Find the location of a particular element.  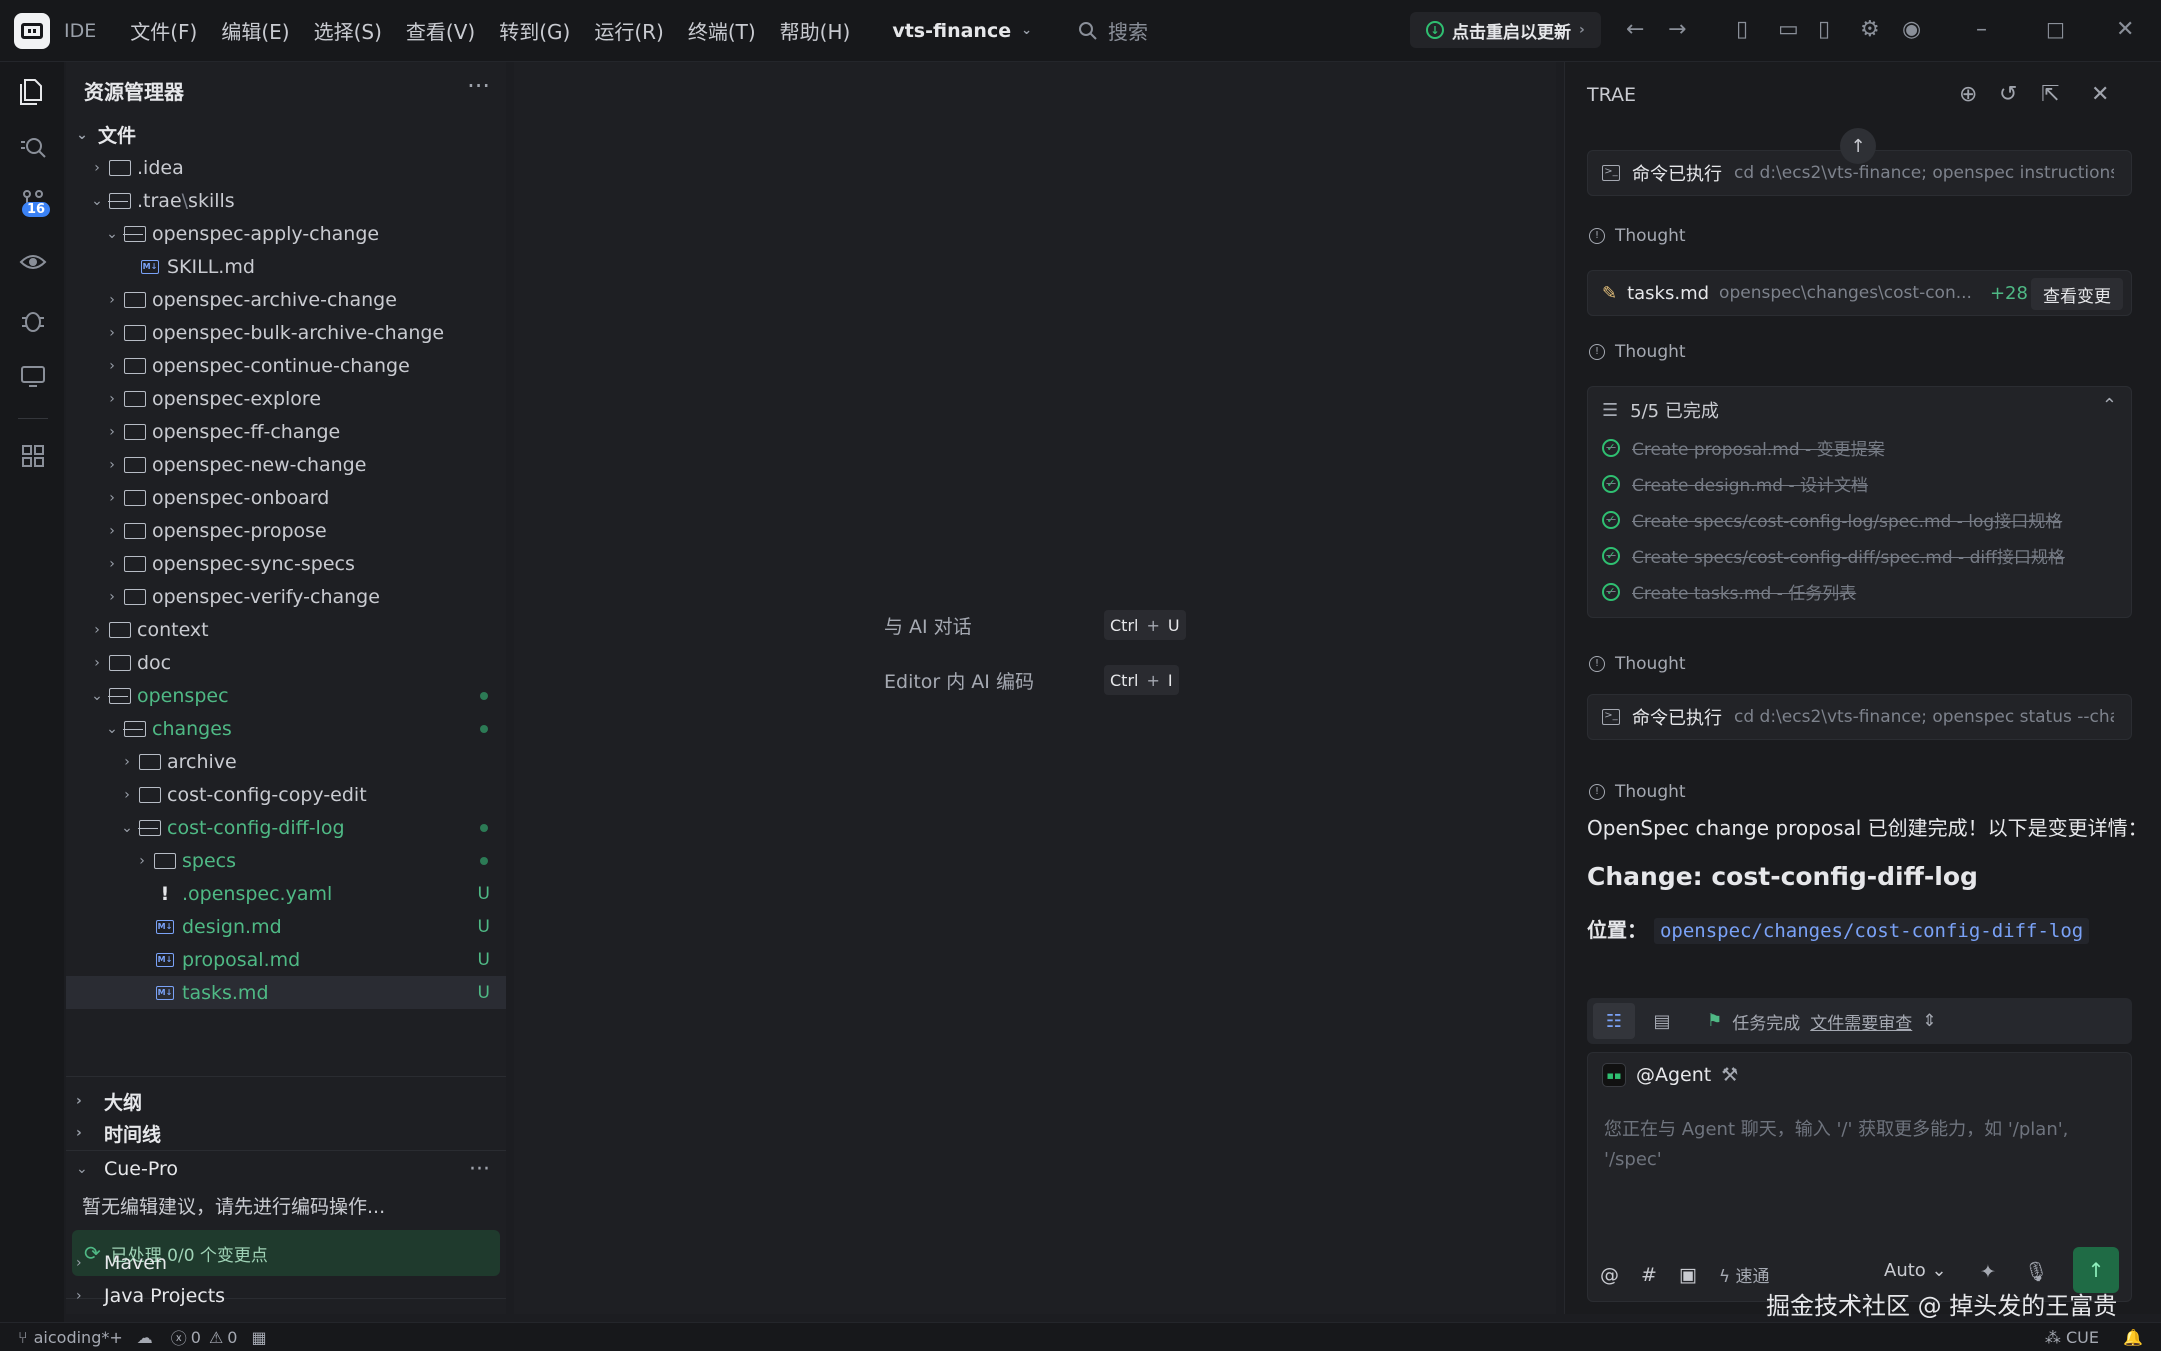

tree-item: › openspec-verify-change is located at coordinates (286, 596).